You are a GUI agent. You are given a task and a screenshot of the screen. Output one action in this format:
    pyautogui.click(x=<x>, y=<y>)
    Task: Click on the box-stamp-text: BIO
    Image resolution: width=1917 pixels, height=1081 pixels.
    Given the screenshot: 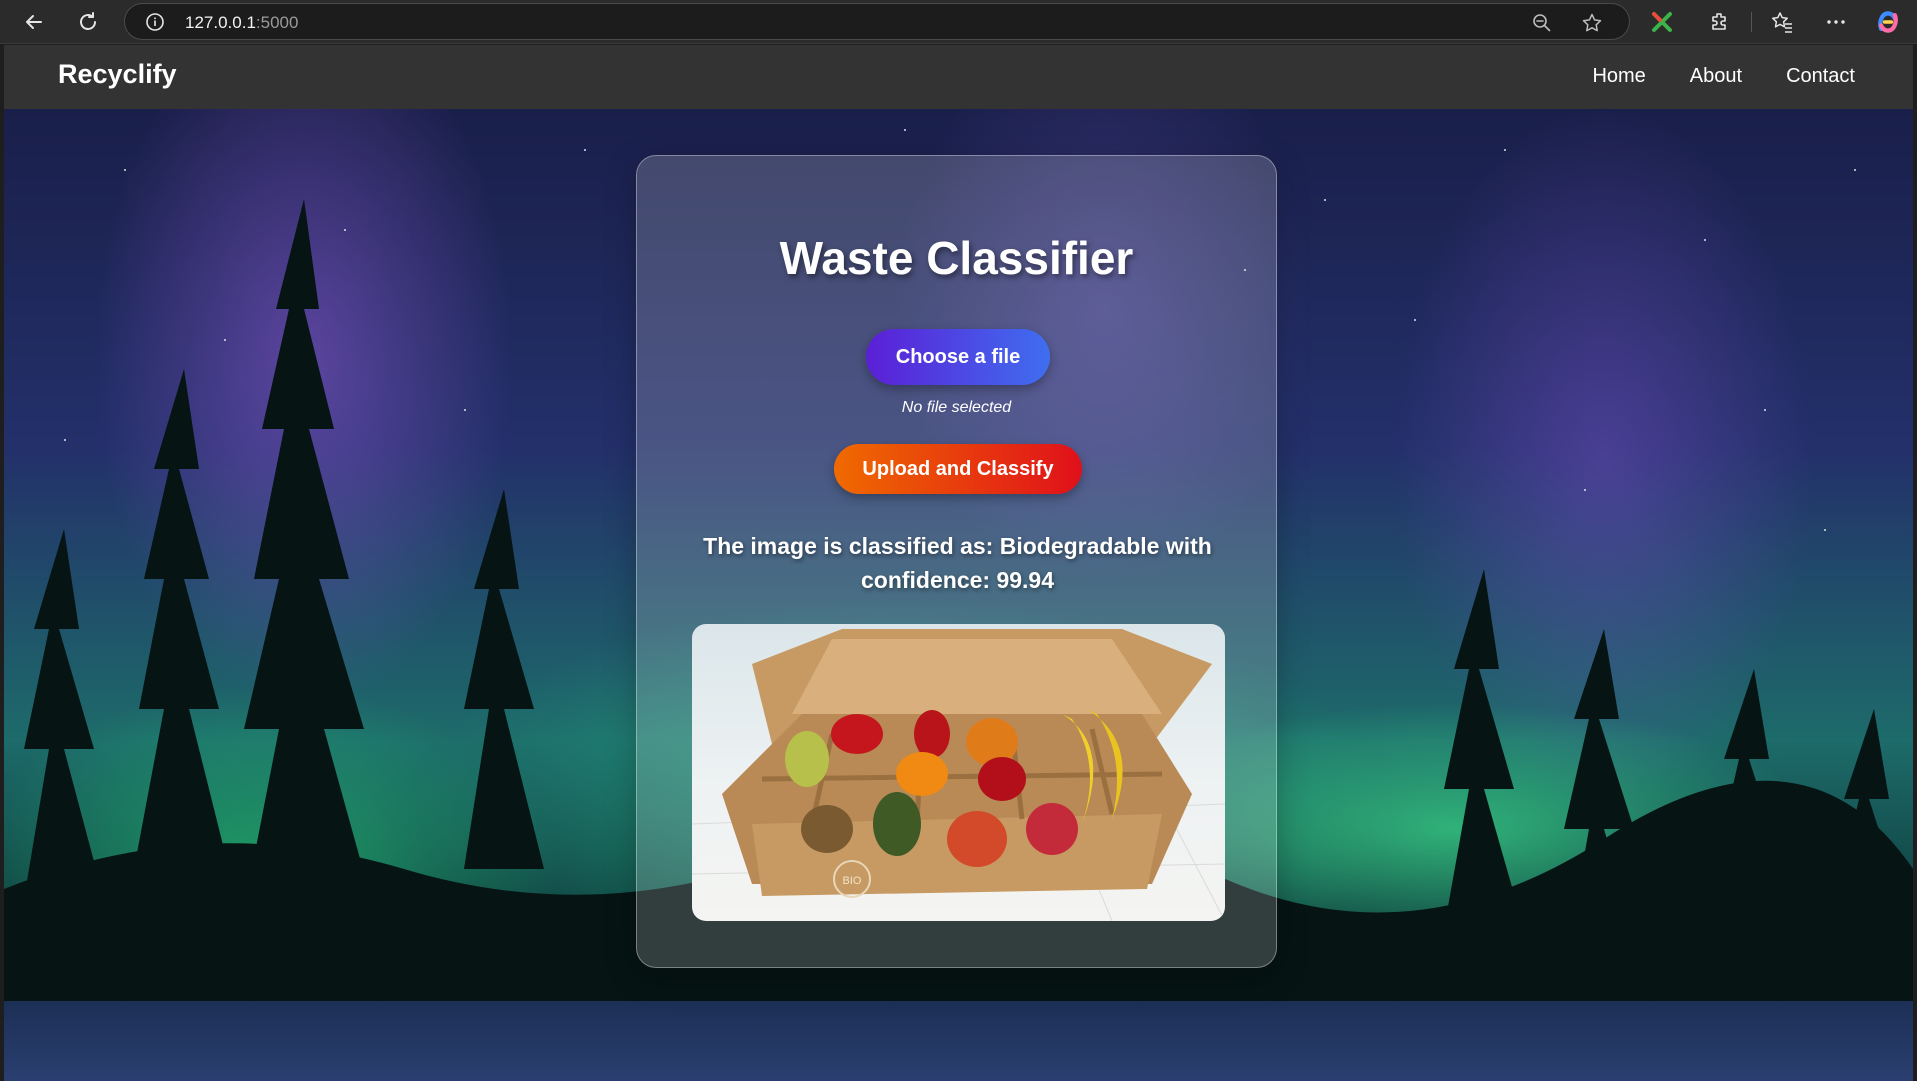 What is the action you would take?
    pyautogui.click(x=852, y=881)
    